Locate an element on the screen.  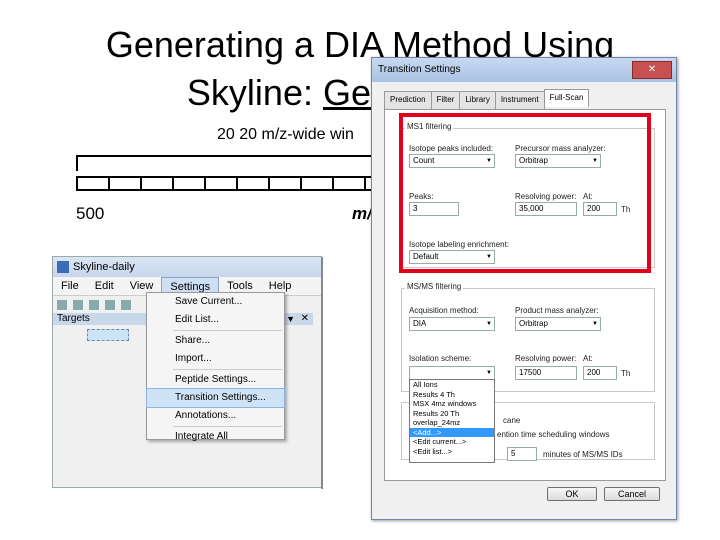
cancel-button: Cancel is located at coordinates (632, 494).